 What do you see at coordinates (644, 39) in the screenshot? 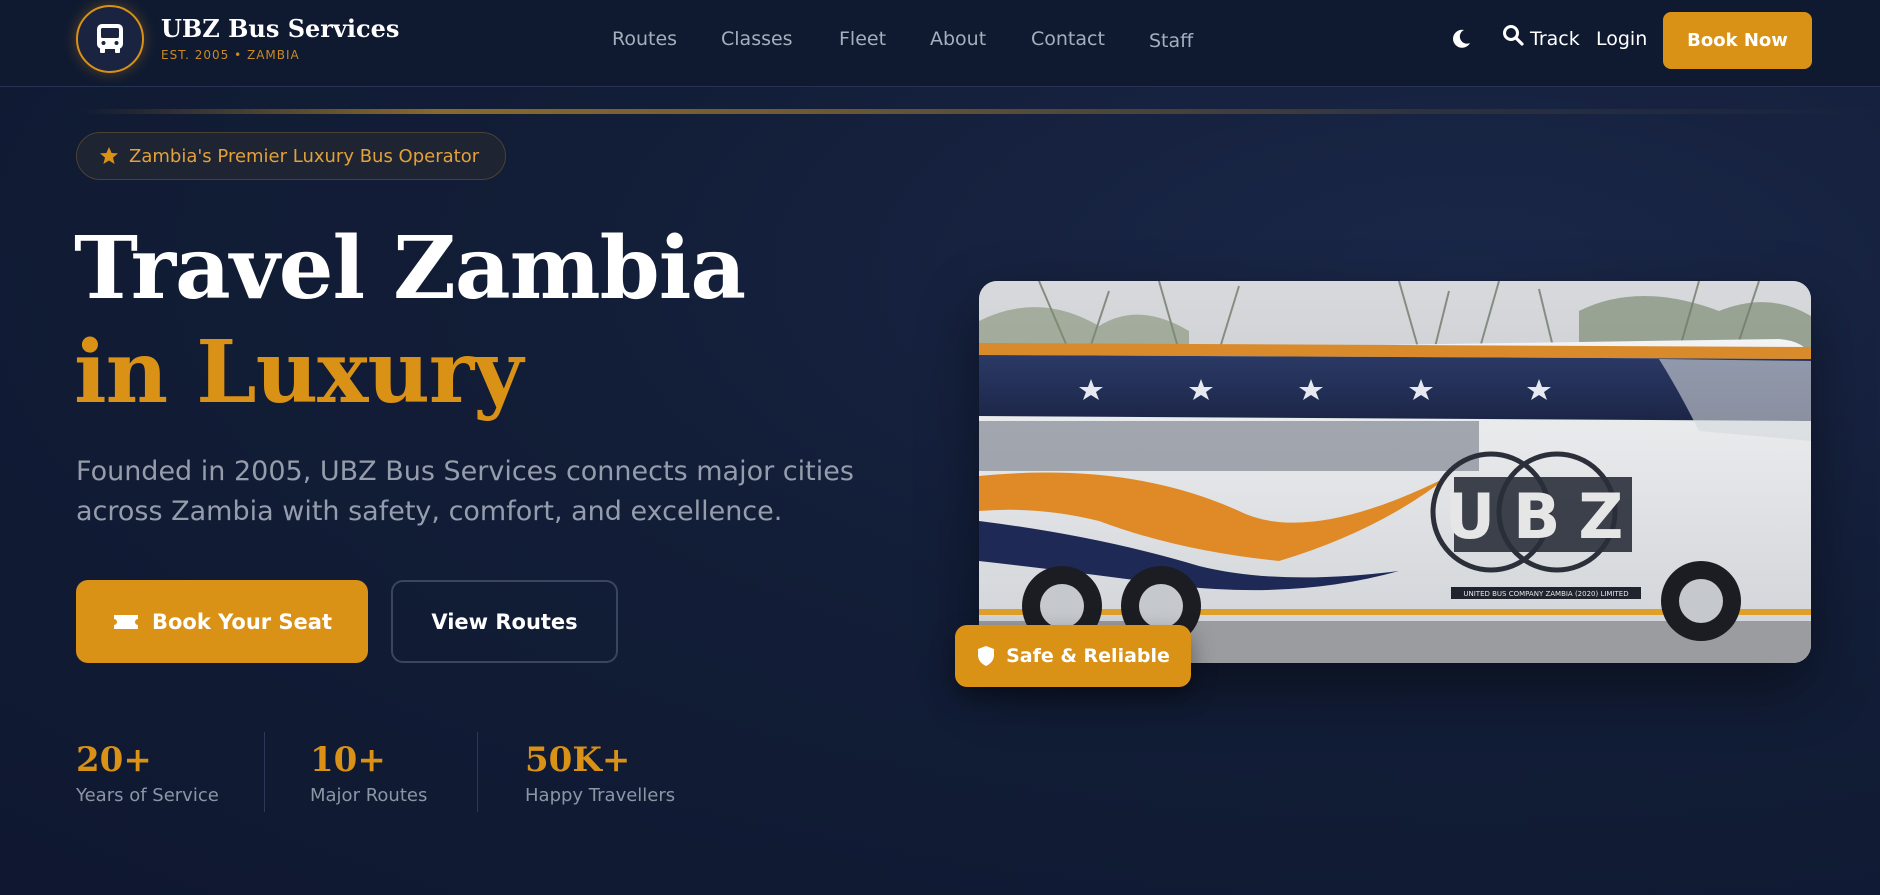
I see `nav-item-routes: Routes` at bounding box center [644, 39].